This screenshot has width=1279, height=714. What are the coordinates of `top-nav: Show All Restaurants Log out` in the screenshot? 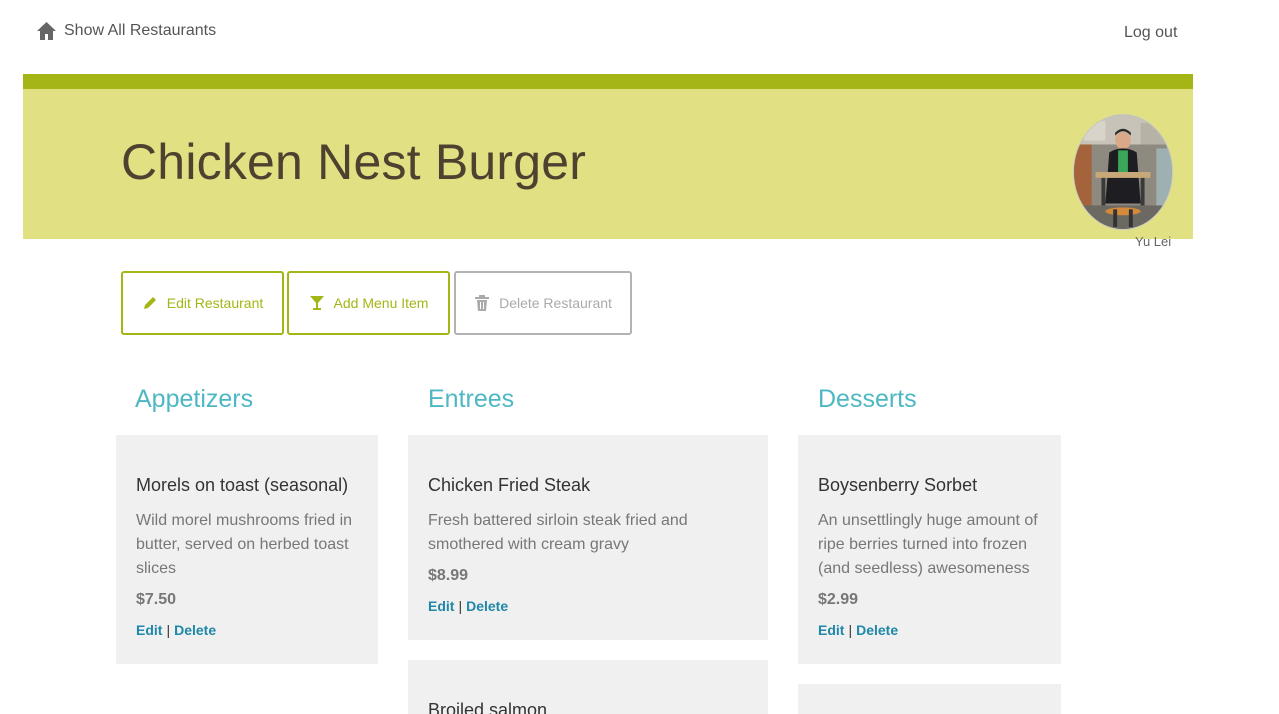 It's located at (639, 35).